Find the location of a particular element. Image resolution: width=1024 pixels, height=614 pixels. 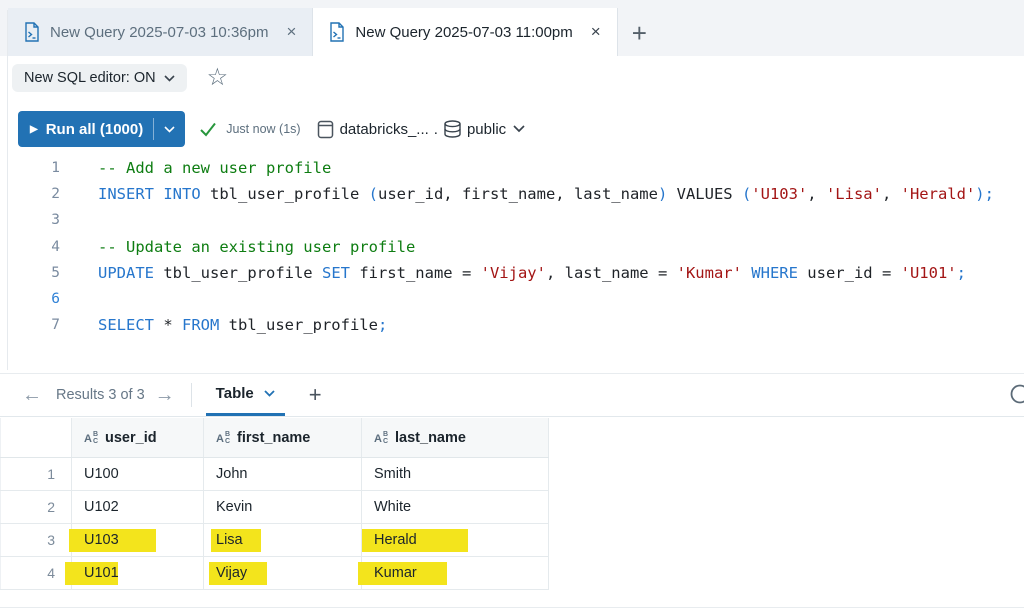

table-cell: Smith is located at coordinates (455, 474).